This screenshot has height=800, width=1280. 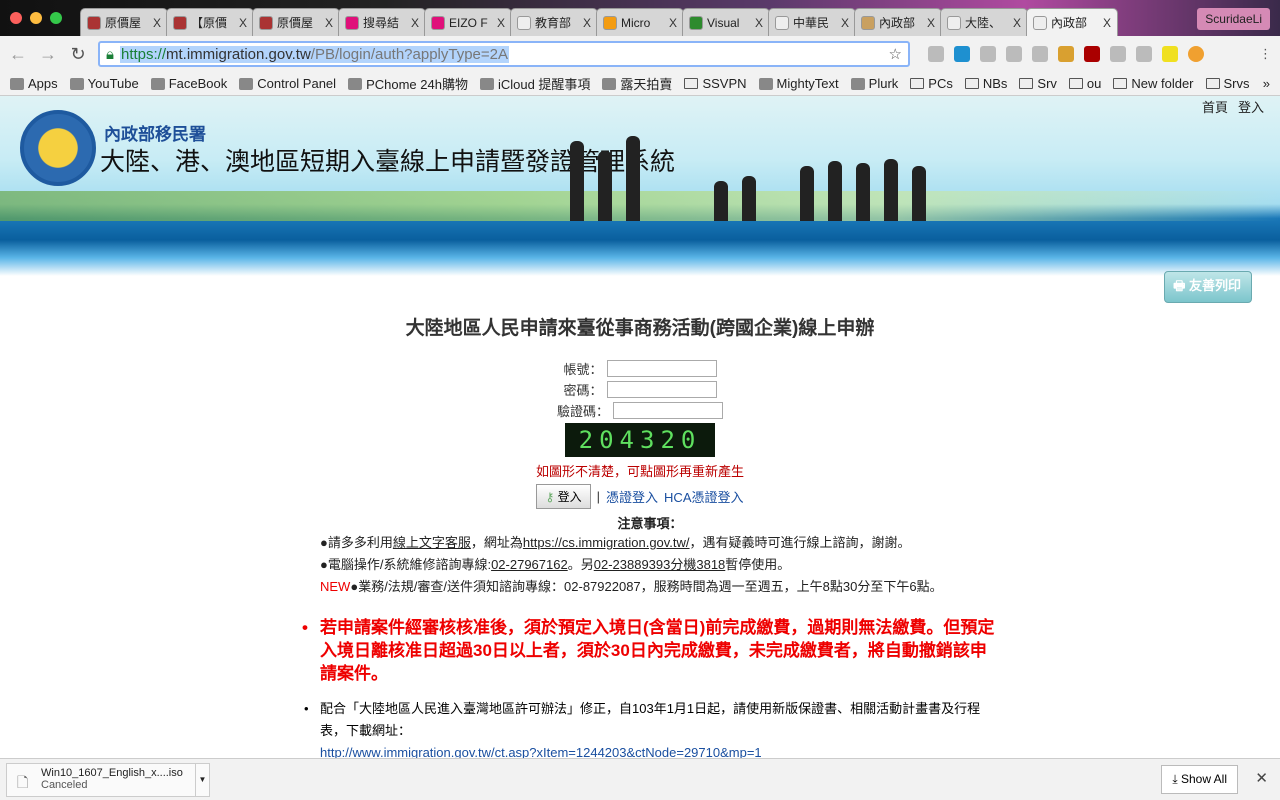 I want to click on browser-tab: 【原價 X, so click(x=210, y=22).